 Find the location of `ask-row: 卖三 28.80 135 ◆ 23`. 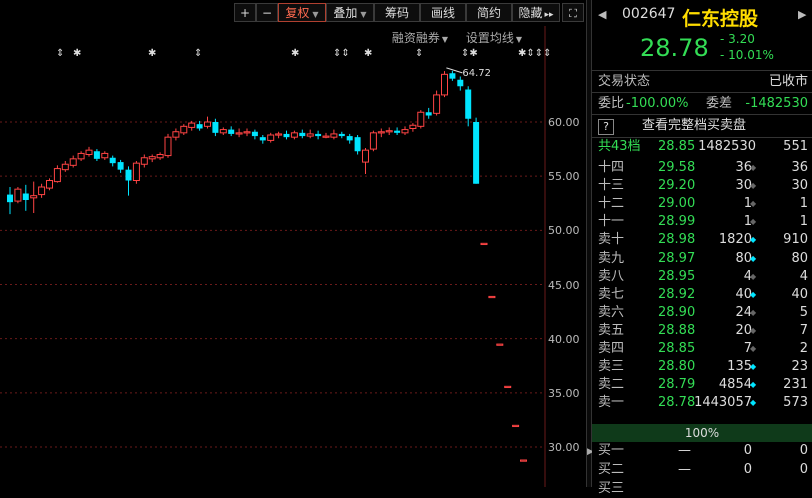

ask-row: 卖三 28.80 135 ◆ 23 is located at coordinates (702, 367).